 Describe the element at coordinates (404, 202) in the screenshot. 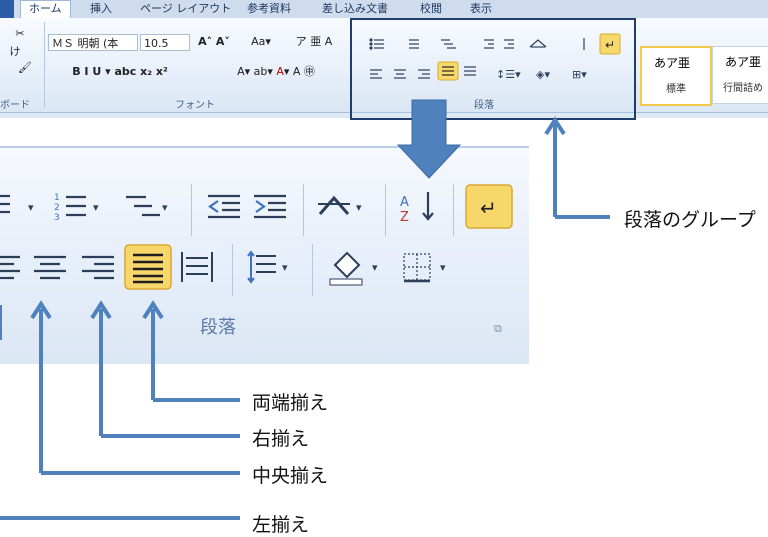

I see `svg-text: A` at that location.